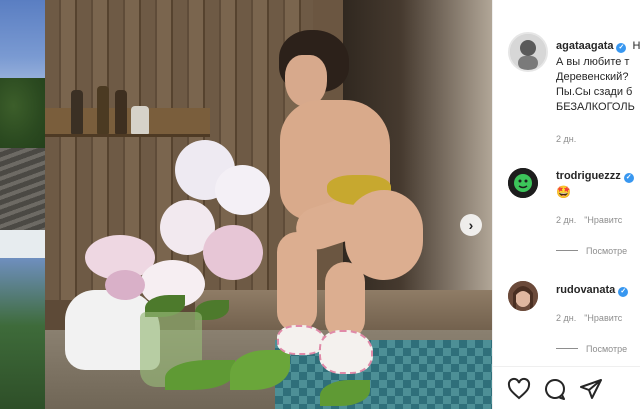  What do you see at coordinates (519, 389) in the screenshot?
I see `heart-icon` at bounding box center [519, 389].